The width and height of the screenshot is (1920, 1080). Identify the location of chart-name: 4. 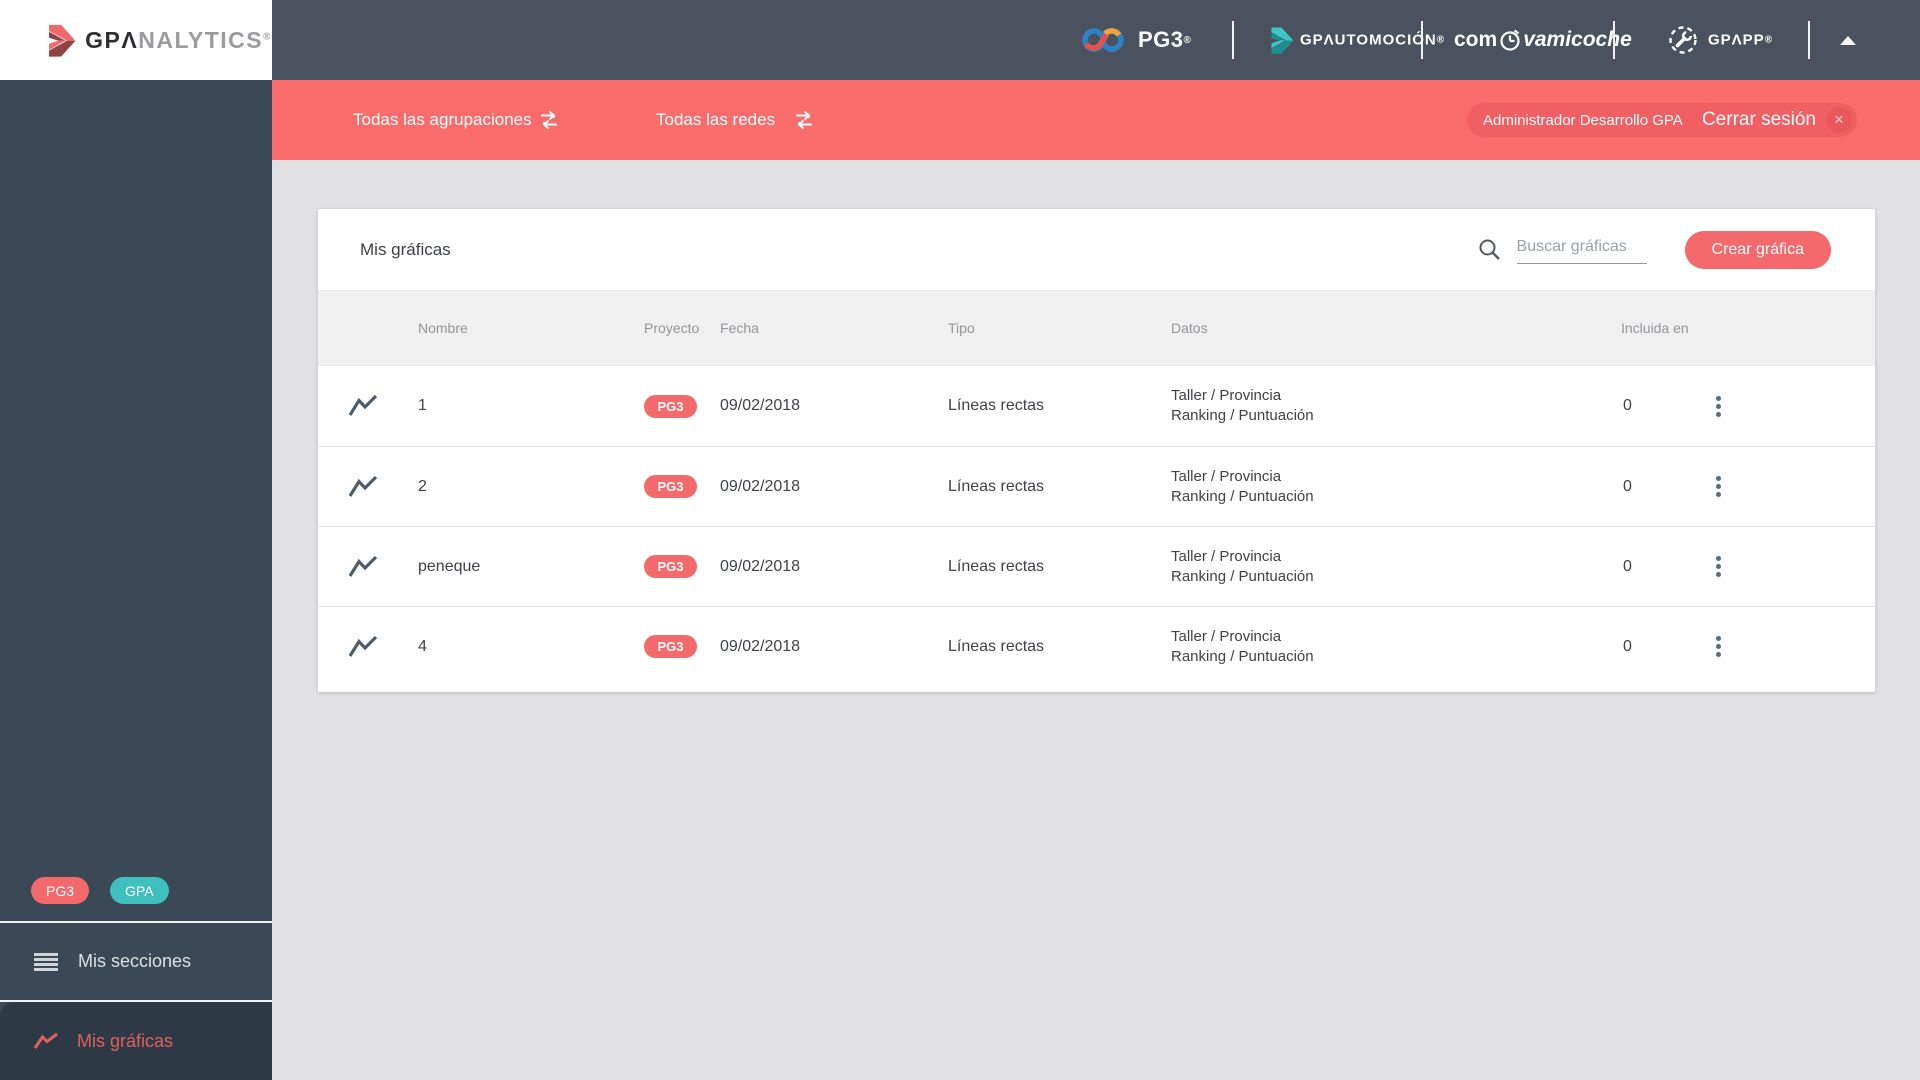
(422, 646).